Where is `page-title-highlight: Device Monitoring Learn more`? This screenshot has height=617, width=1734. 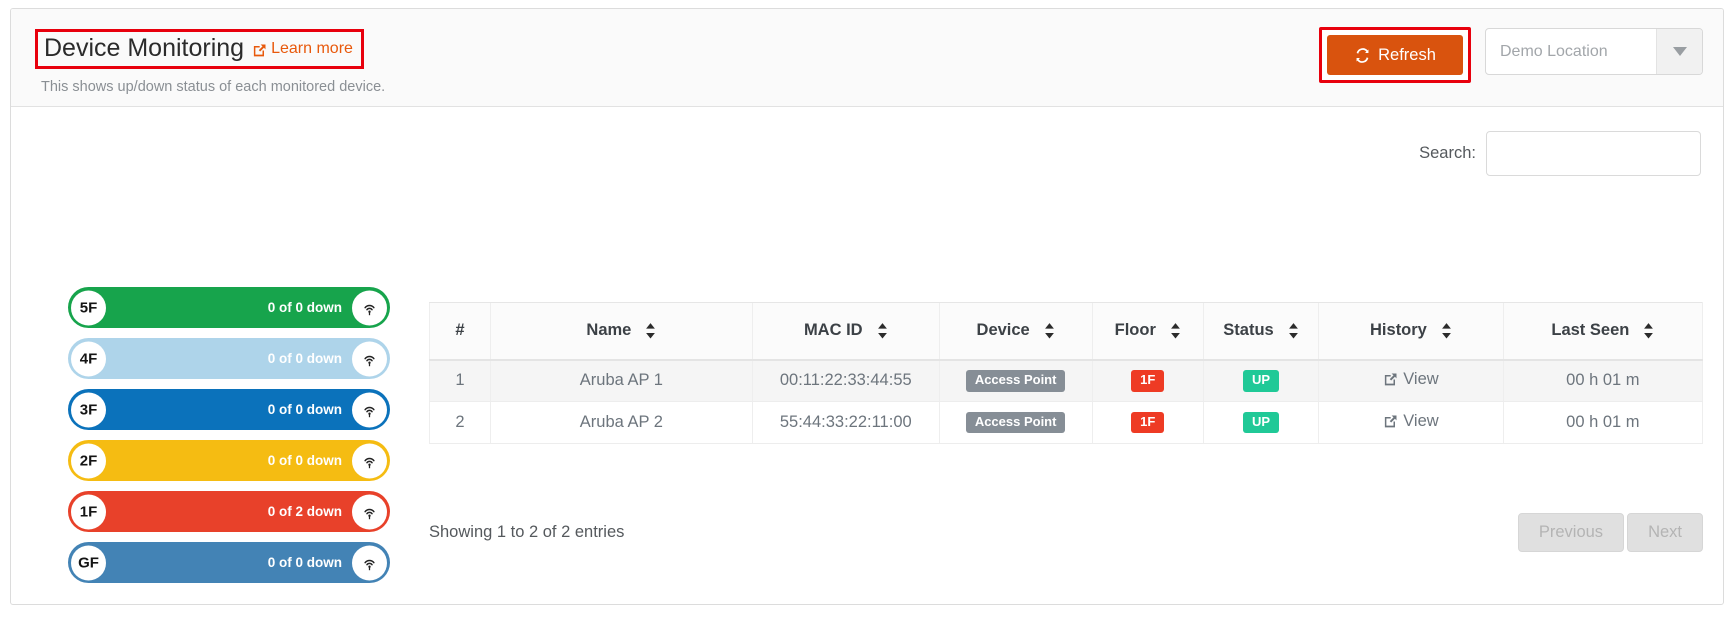 page-title-highlight: Device Monitoring Learn more is located at coordinates (199, 49).